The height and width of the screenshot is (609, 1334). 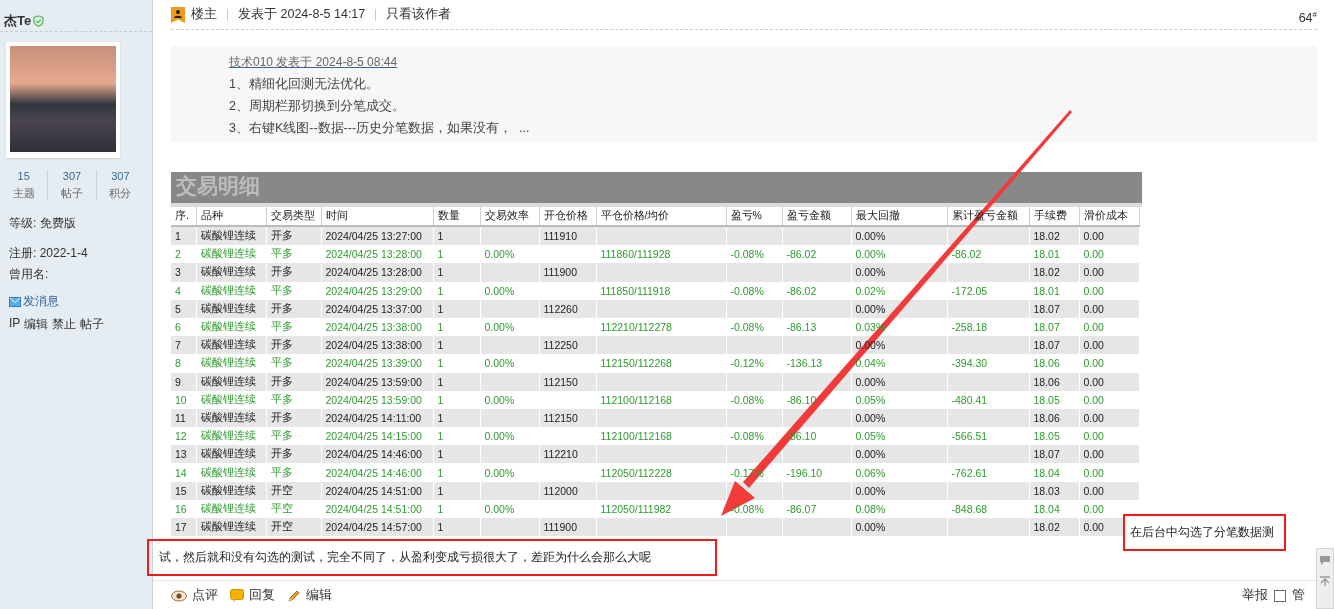 What do you see at coordinates (183, 381) in the screenshot?
I see `table-cell: 9` at bounding box center [183, 381].